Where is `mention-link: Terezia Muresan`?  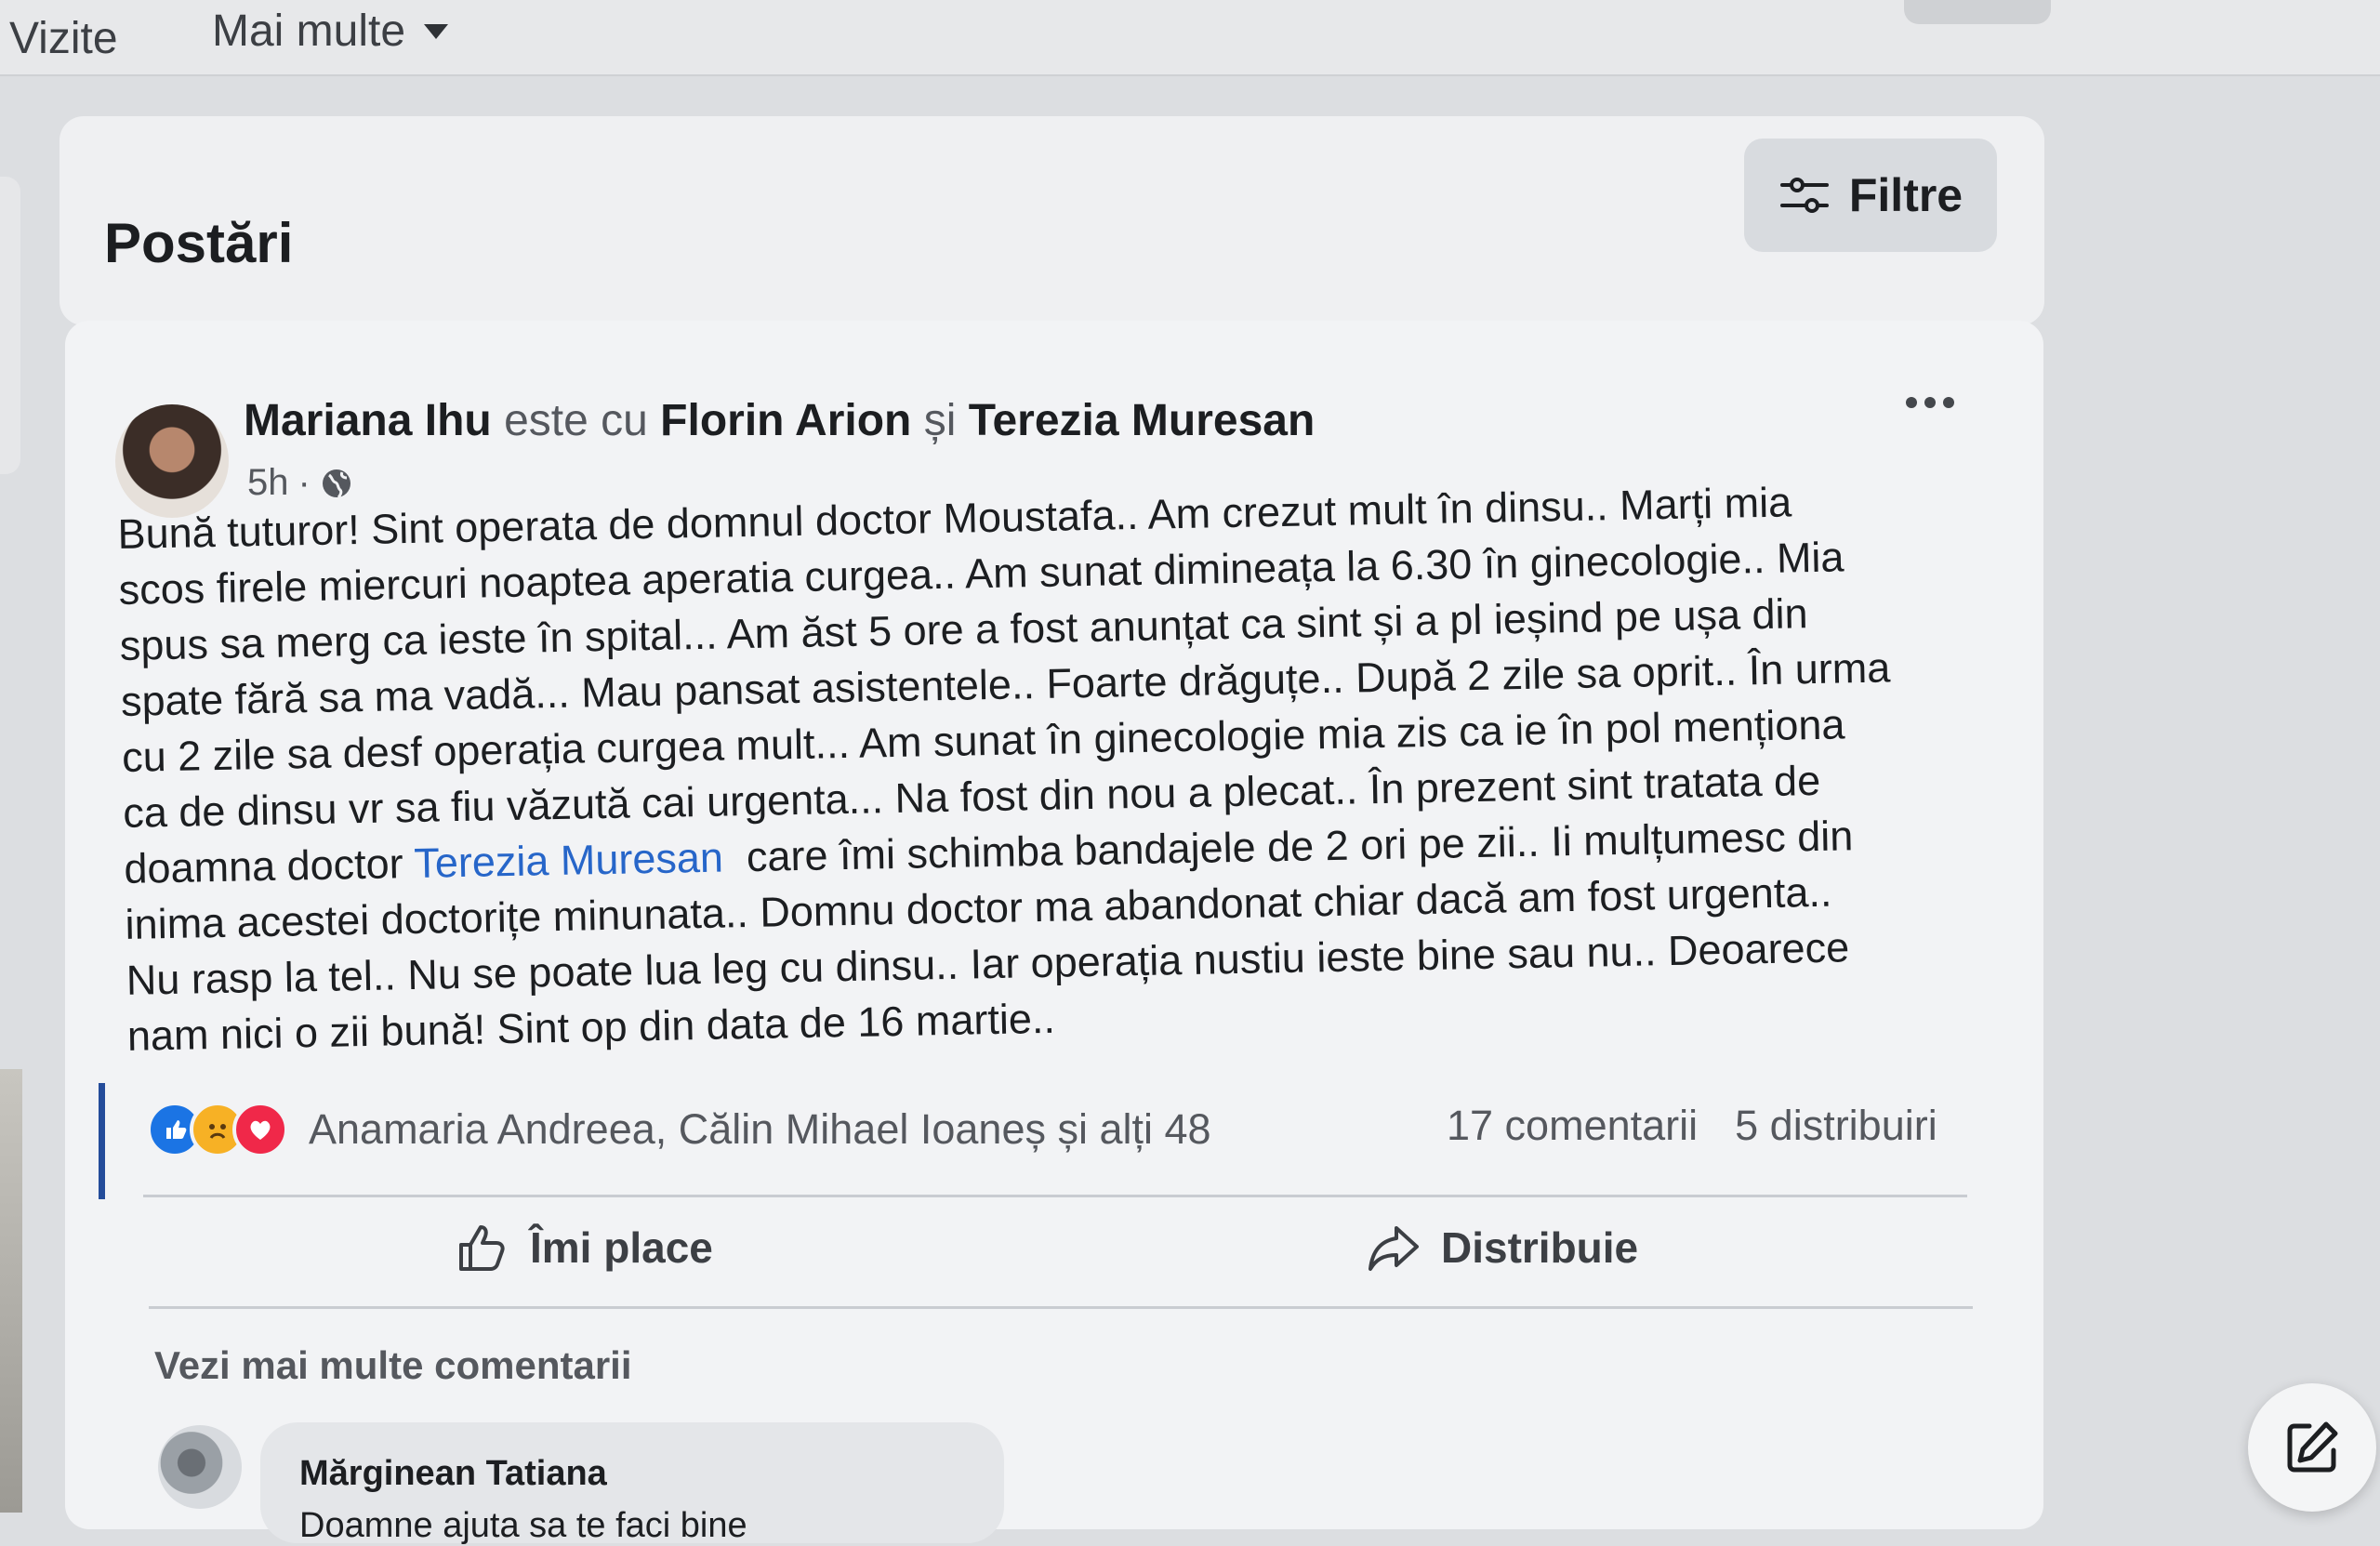
mention-link: Terezia Muresan is located at coordinates (569, 860).